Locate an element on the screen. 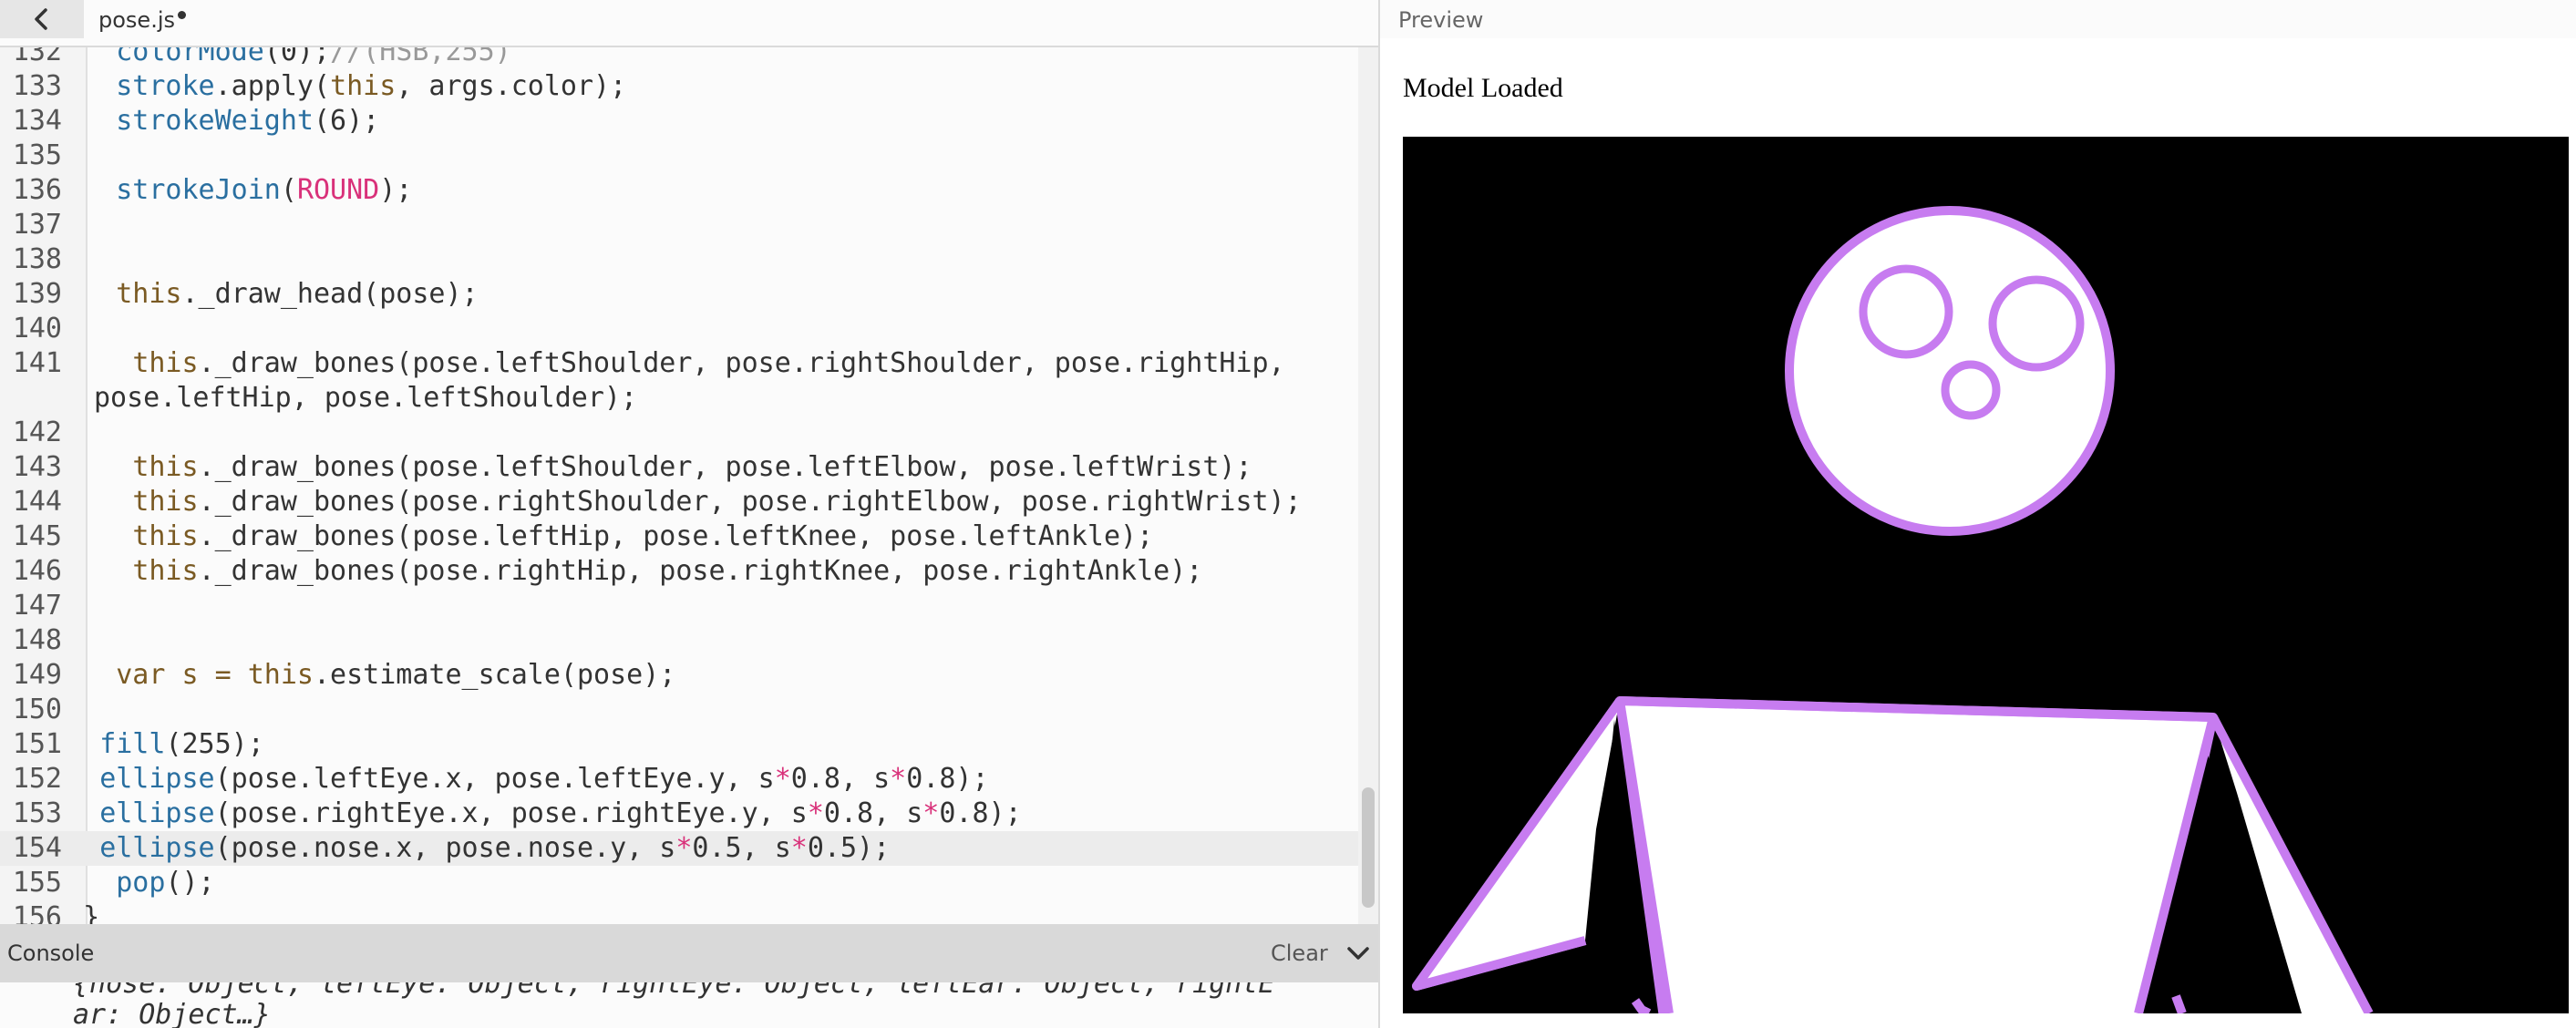 Image resolution: width=2576 pixels, height=1028 pixels. back-button is located at coordinates (42, 19).